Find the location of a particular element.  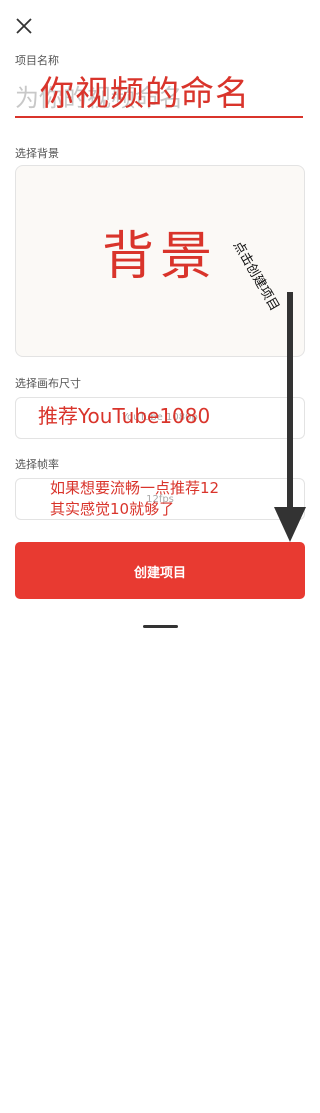

background-annotation: 背景 is located at coordinates (160, 257).